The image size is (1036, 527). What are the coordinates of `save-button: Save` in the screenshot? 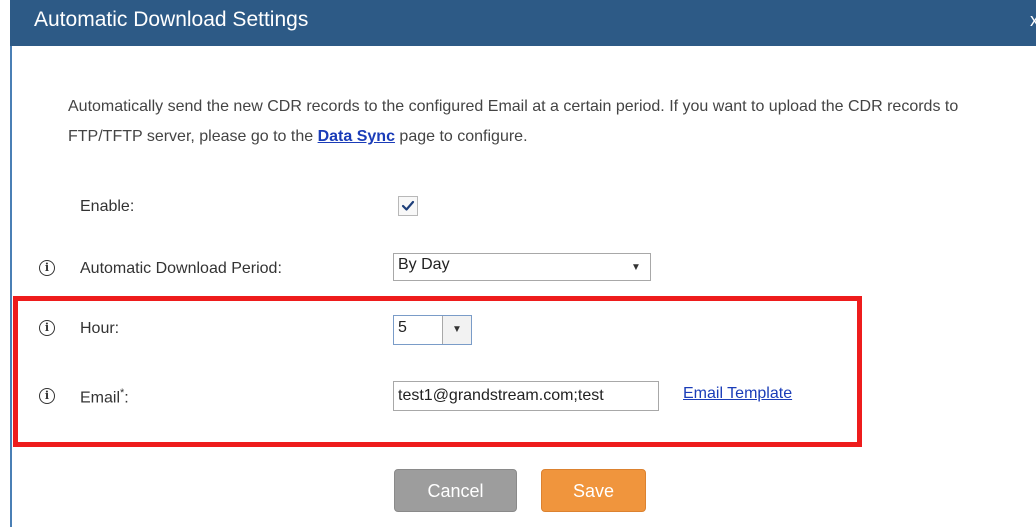 It's located at (593, 490).